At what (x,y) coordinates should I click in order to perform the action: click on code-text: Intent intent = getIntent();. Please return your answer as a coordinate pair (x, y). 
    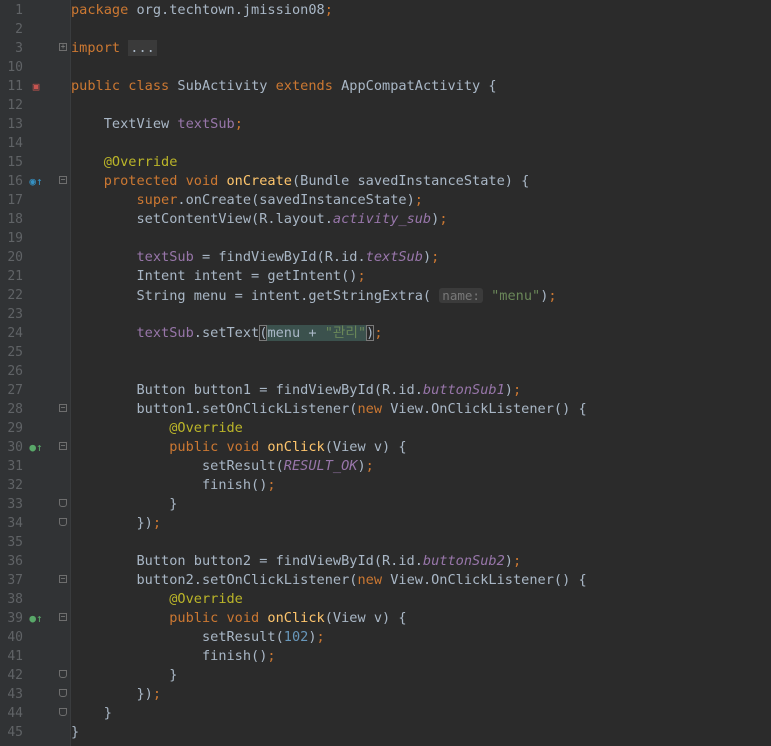
    Looking at the image, I should click on (218, 276).